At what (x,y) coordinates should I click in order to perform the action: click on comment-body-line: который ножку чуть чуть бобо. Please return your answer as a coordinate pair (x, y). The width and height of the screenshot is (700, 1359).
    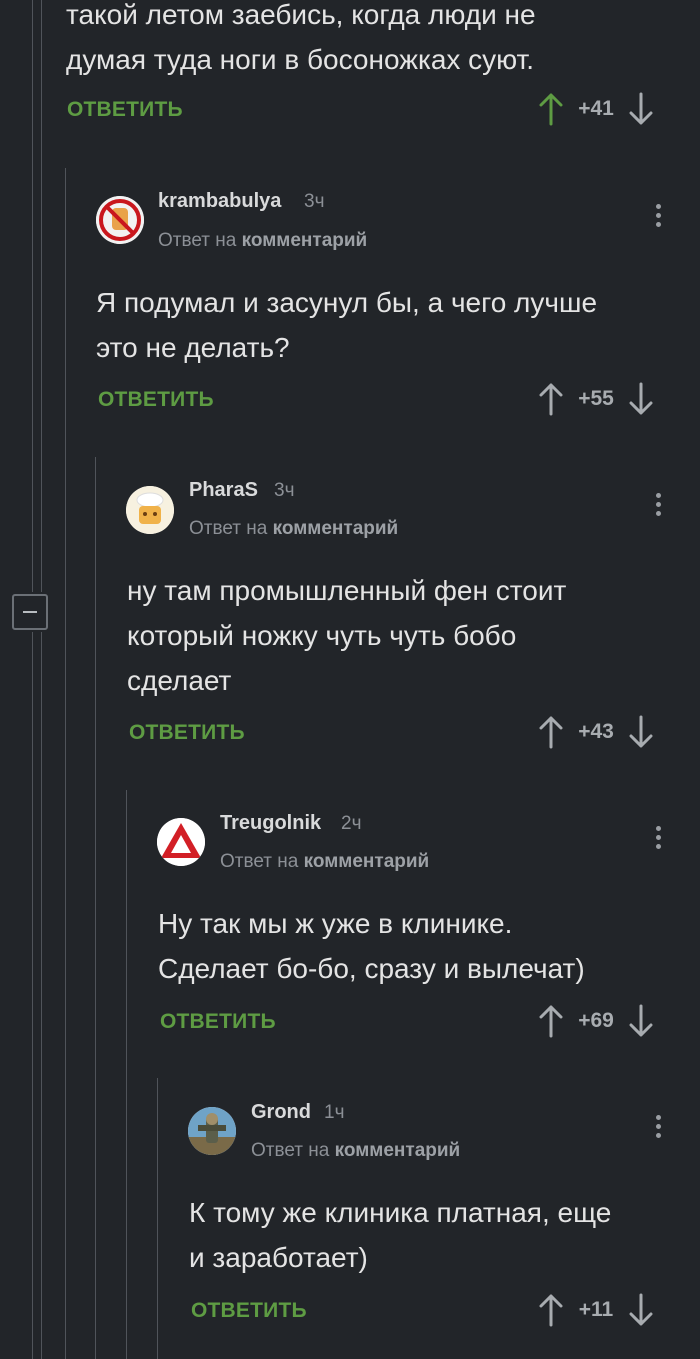
    Looking at the image, I should click on (322, 635).